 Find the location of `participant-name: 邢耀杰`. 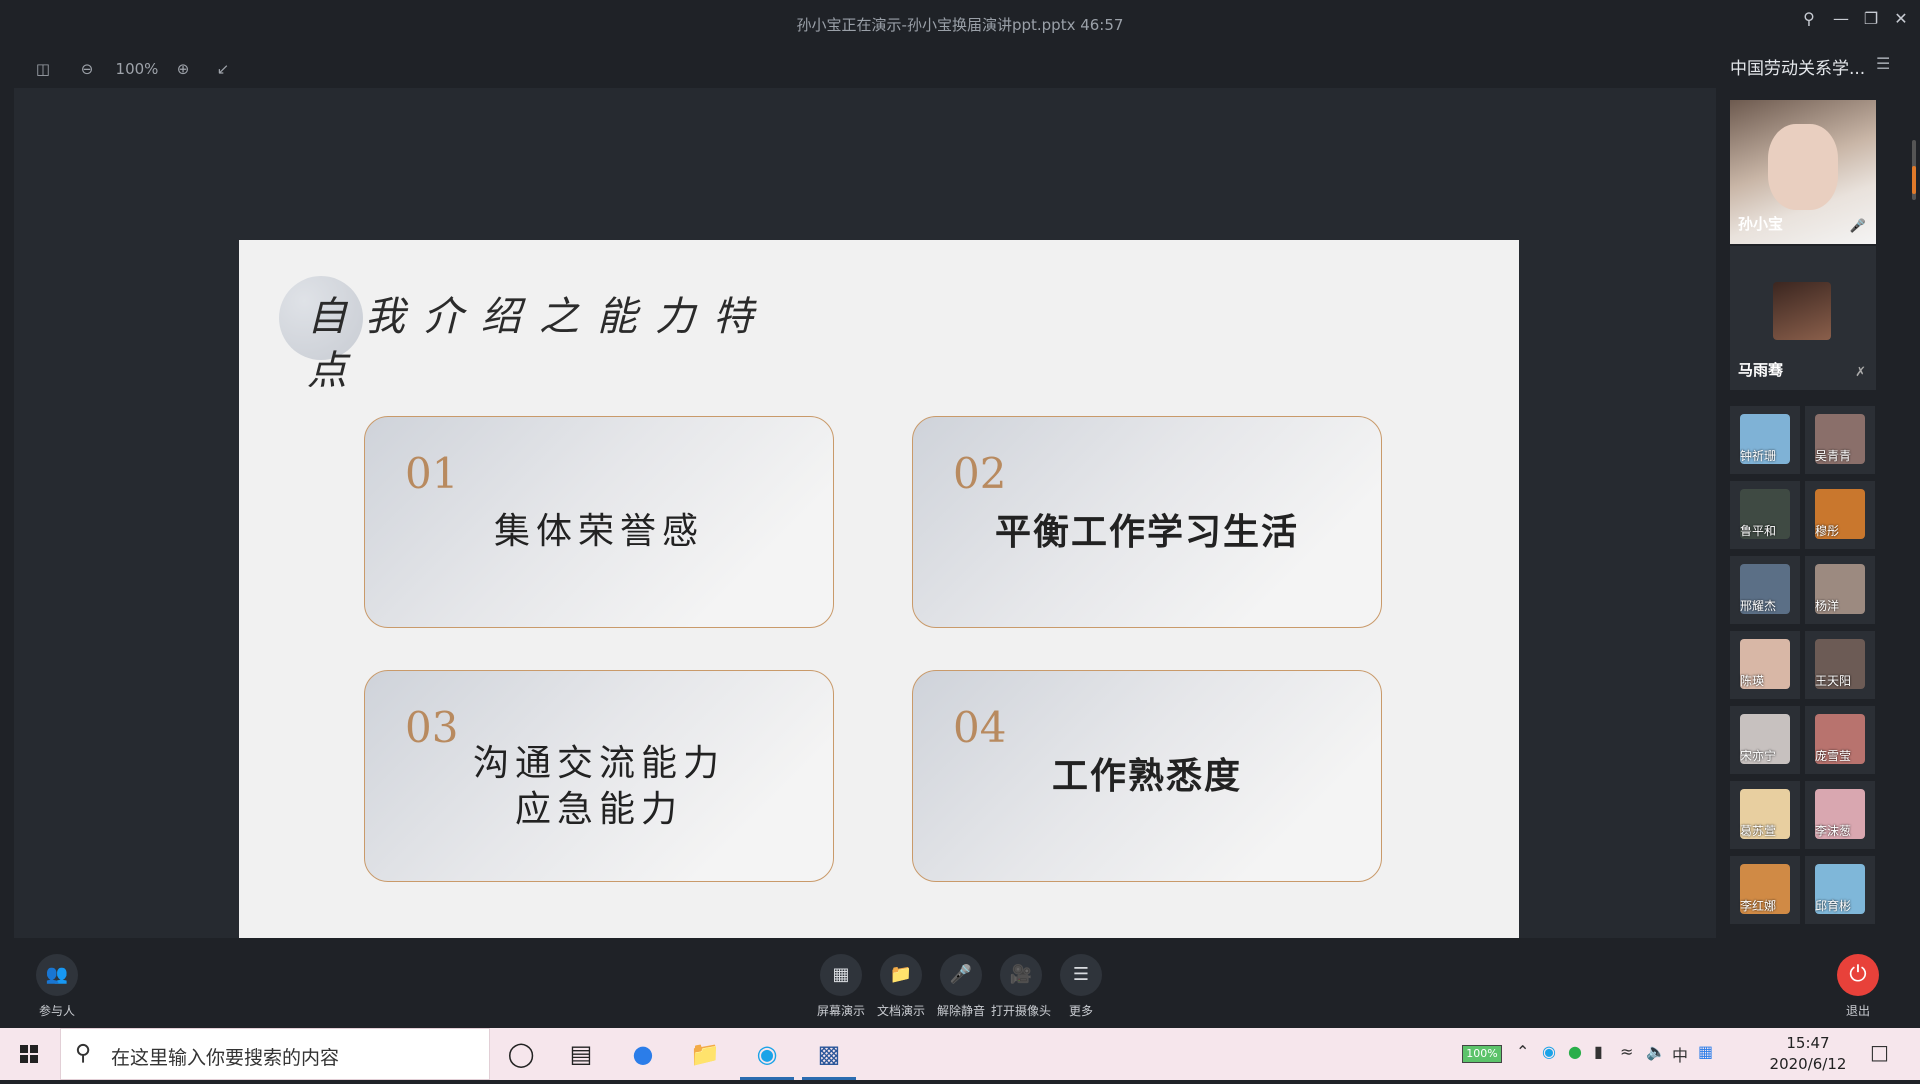

participant-name: 邢耀杰 is located at coordinates (1758, 606).